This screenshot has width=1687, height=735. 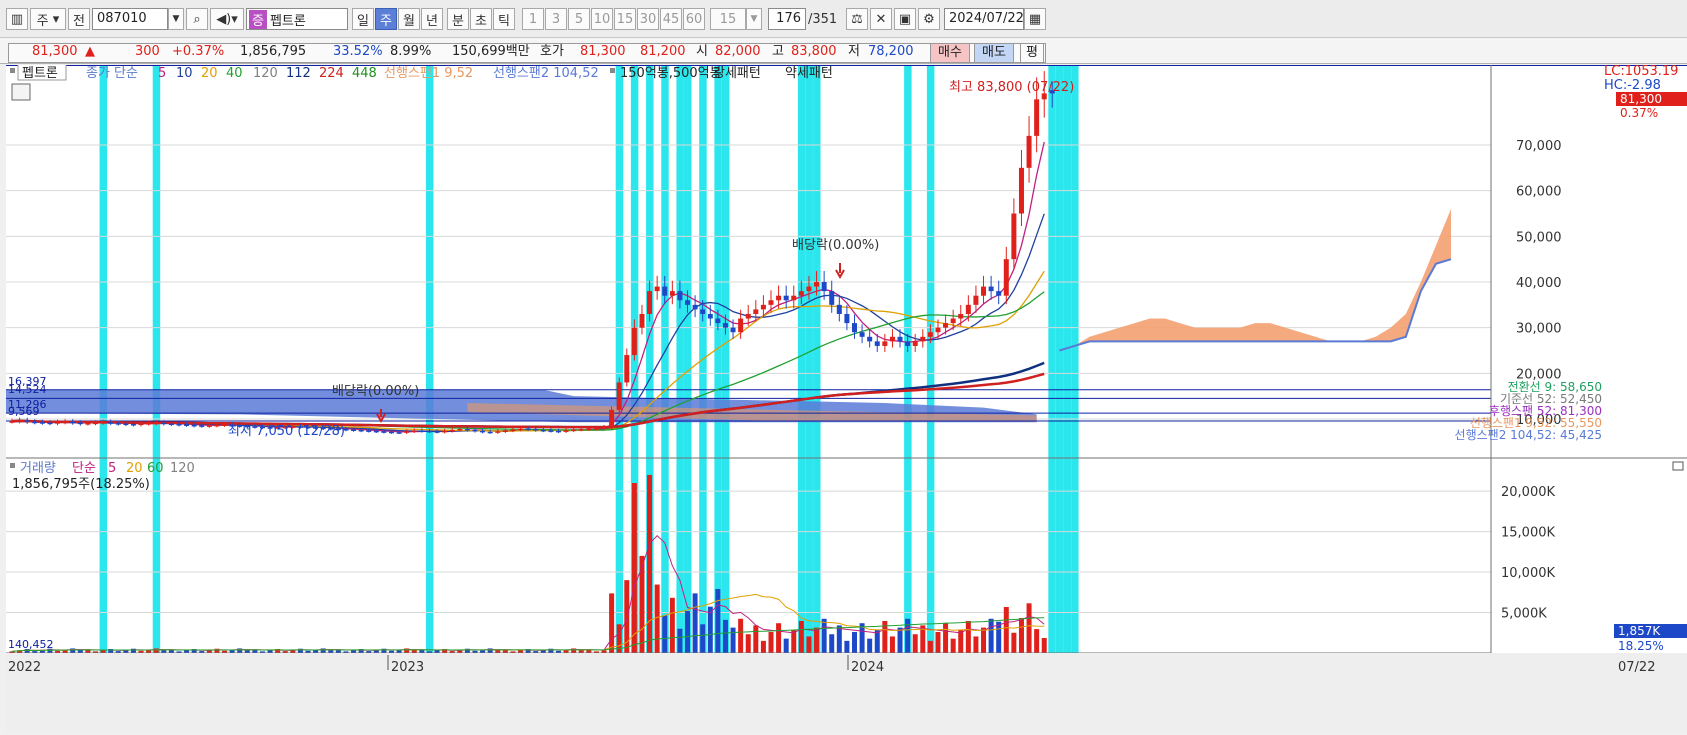 I want to click on period-tick: 틱, so click(x=504, y=19).